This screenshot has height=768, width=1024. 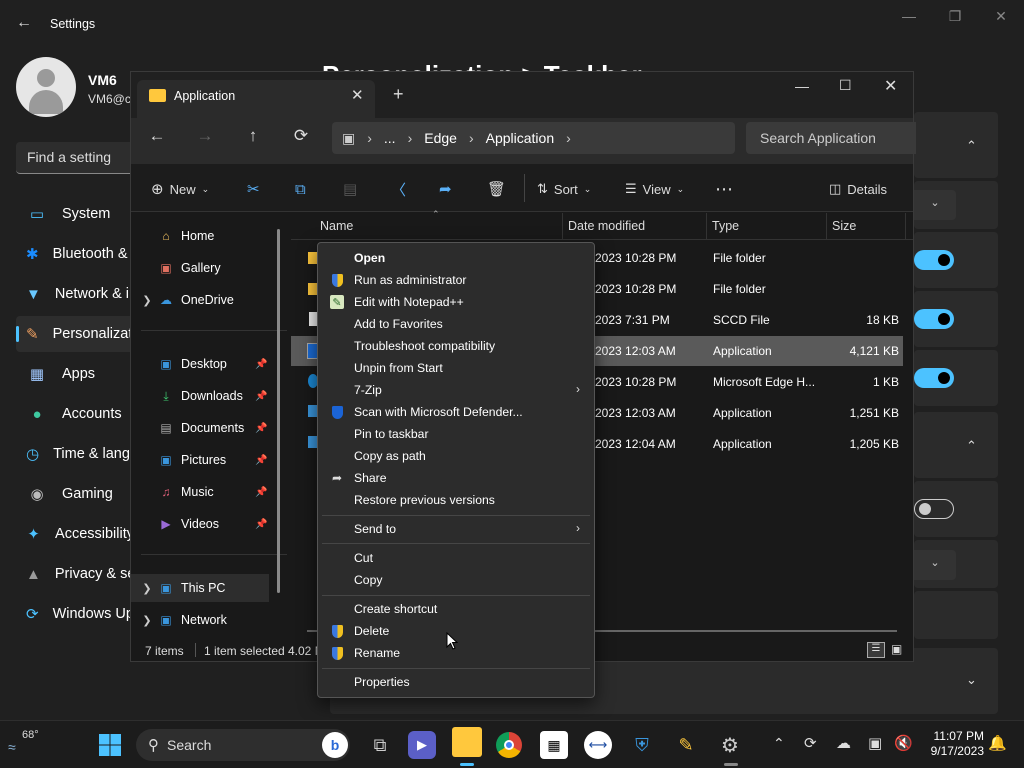 I want to click on menu-copy: Copy, so click(x=456, y=580).